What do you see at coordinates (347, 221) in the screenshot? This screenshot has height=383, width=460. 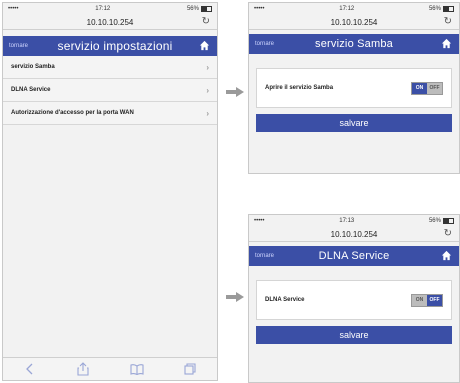 I see `clock: 17:13` at bounding box center [347, 221].